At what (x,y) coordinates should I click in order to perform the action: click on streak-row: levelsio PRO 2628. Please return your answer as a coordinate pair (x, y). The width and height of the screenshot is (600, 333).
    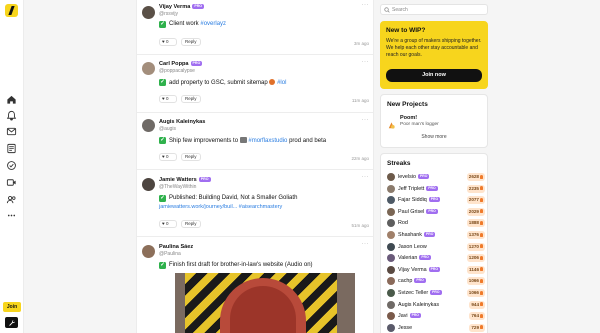
    Looking at the image, I should click on (436, 177).